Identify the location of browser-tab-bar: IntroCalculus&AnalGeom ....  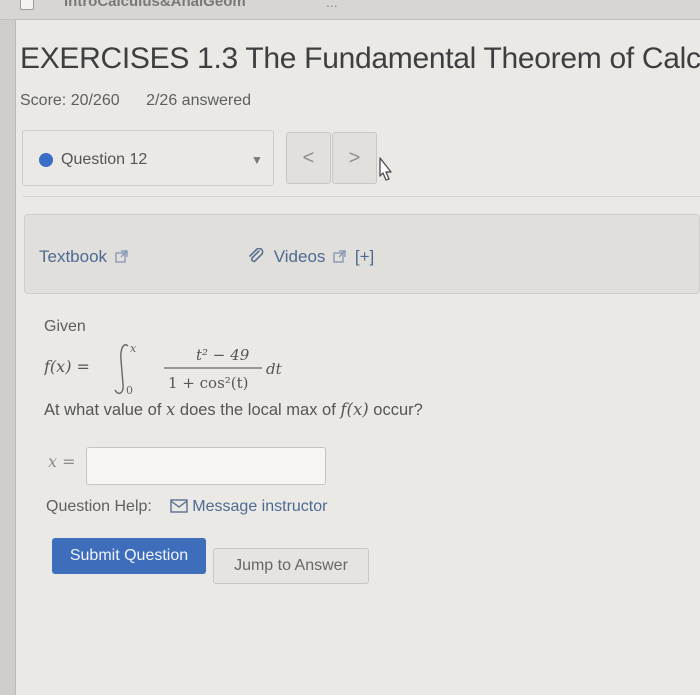
(350, 10).